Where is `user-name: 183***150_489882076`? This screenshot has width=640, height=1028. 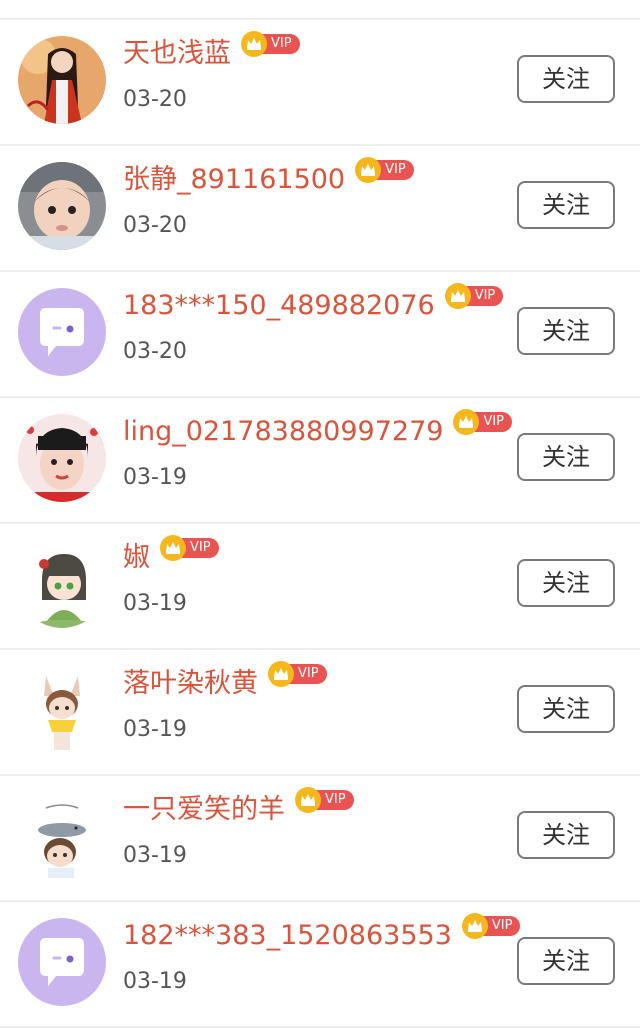 user-name: 183***150_489882076 is located at coordinates (279, 306).